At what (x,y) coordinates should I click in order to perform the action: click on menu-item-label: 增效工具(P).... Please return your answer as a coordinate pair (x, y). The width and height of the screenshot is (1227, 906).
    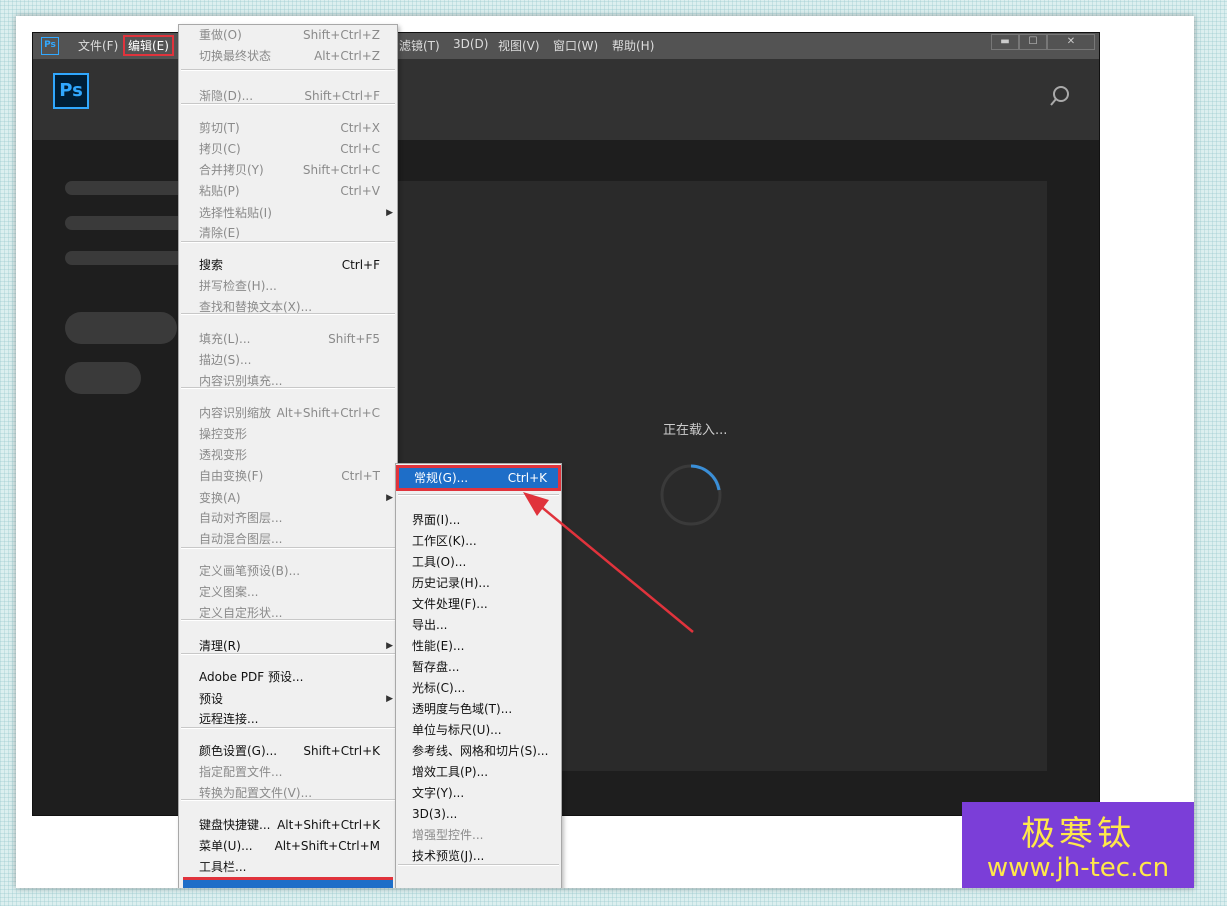
    Looking at the image, I should click on (450, 772).